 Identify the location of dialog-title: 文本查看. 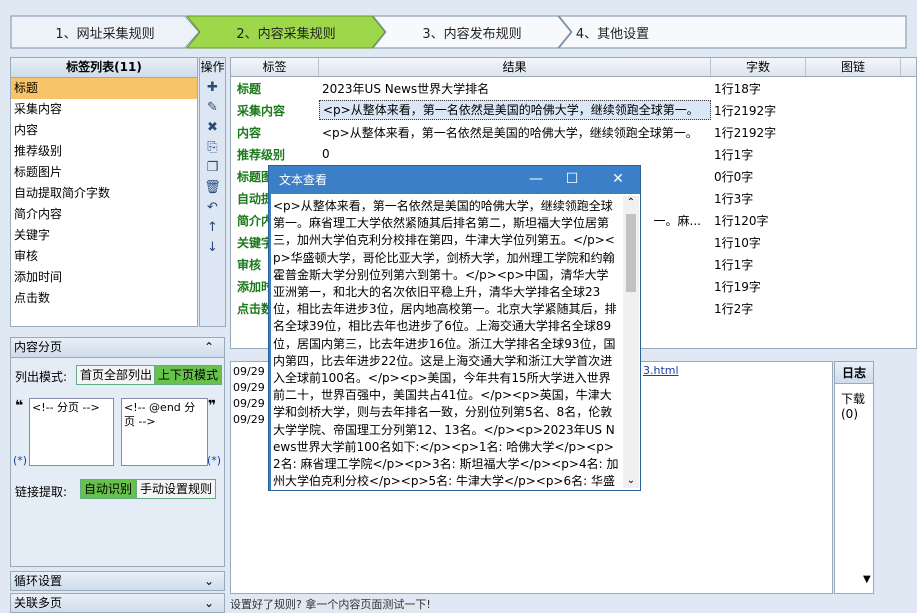
(303, 180).